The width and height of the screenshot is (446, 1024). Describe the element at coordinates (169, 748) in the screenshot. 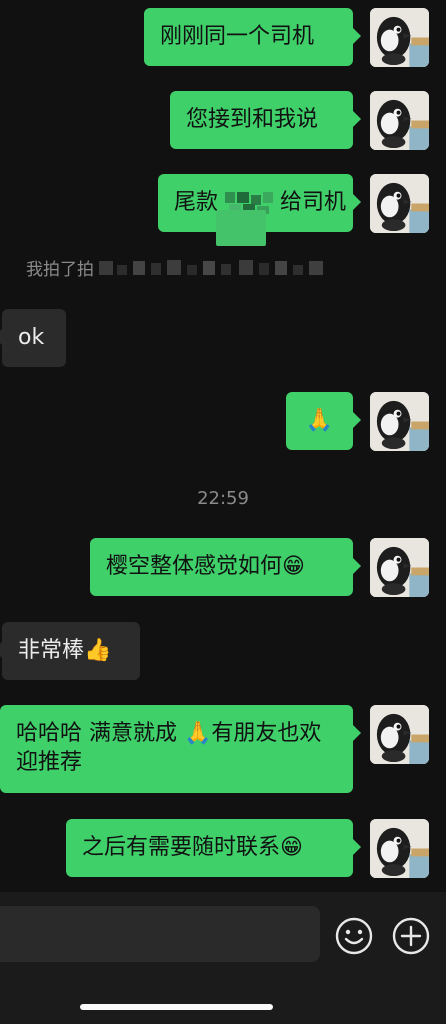

I see `message-text: 哈哈哈 满意就成 🙏有朋友也欢迎推荐` at that location.